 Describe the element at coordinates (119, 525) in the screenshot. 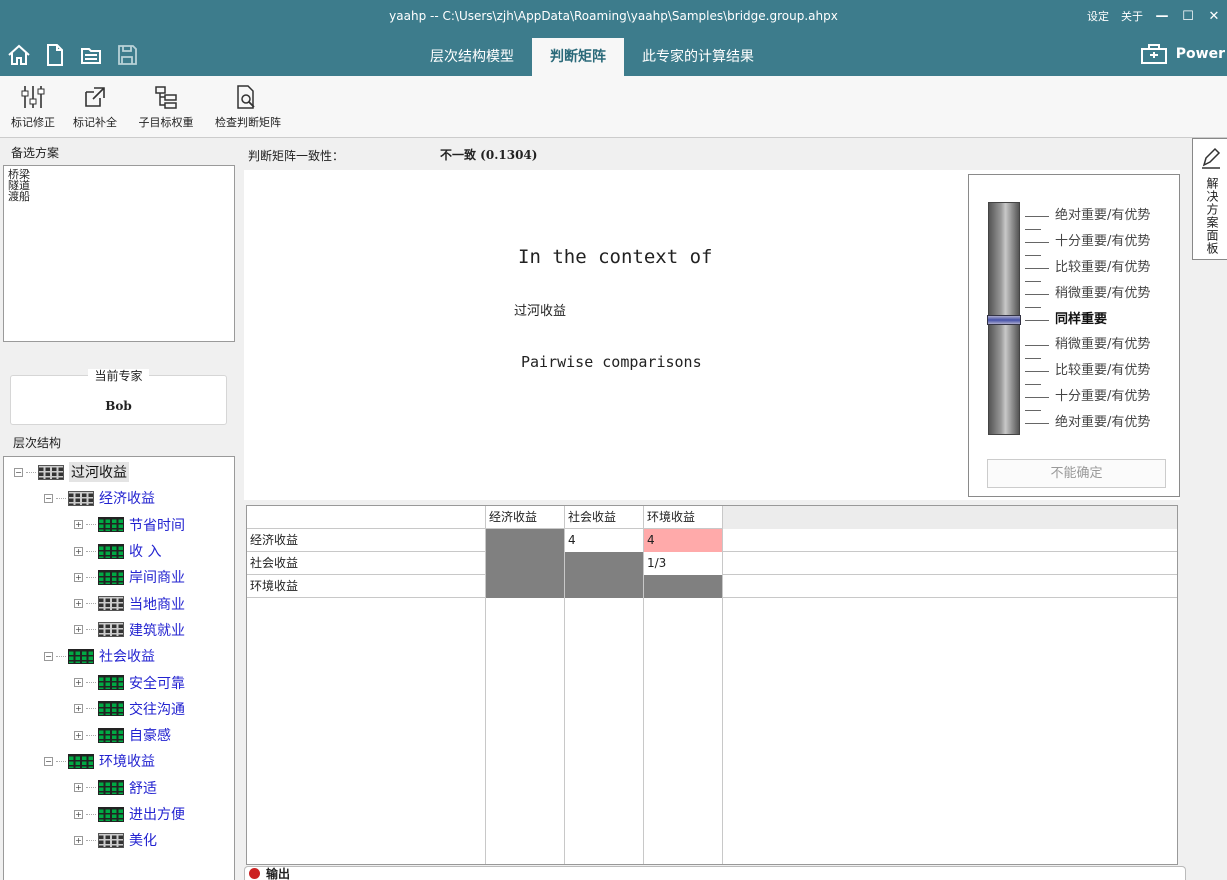

I see `tree-node: + 节省时间` at that location.